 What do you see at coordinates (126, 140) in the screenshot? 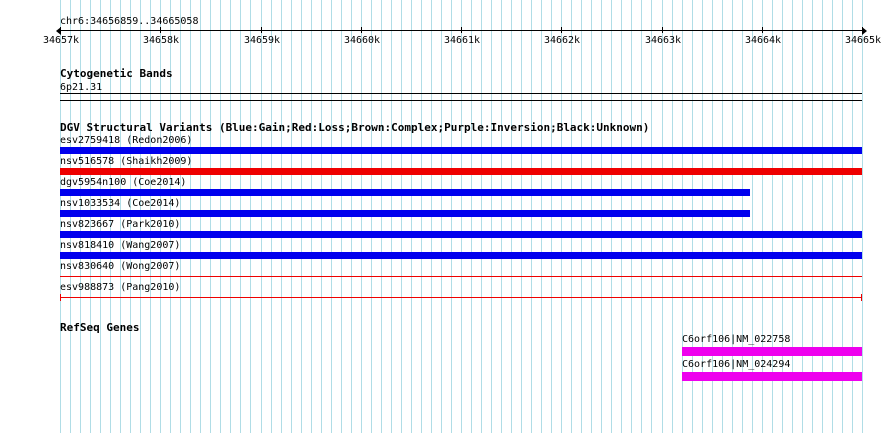
I see `dgv-variant-label: esv2759418 (Redon2006)` at bounding box center [126, 140].